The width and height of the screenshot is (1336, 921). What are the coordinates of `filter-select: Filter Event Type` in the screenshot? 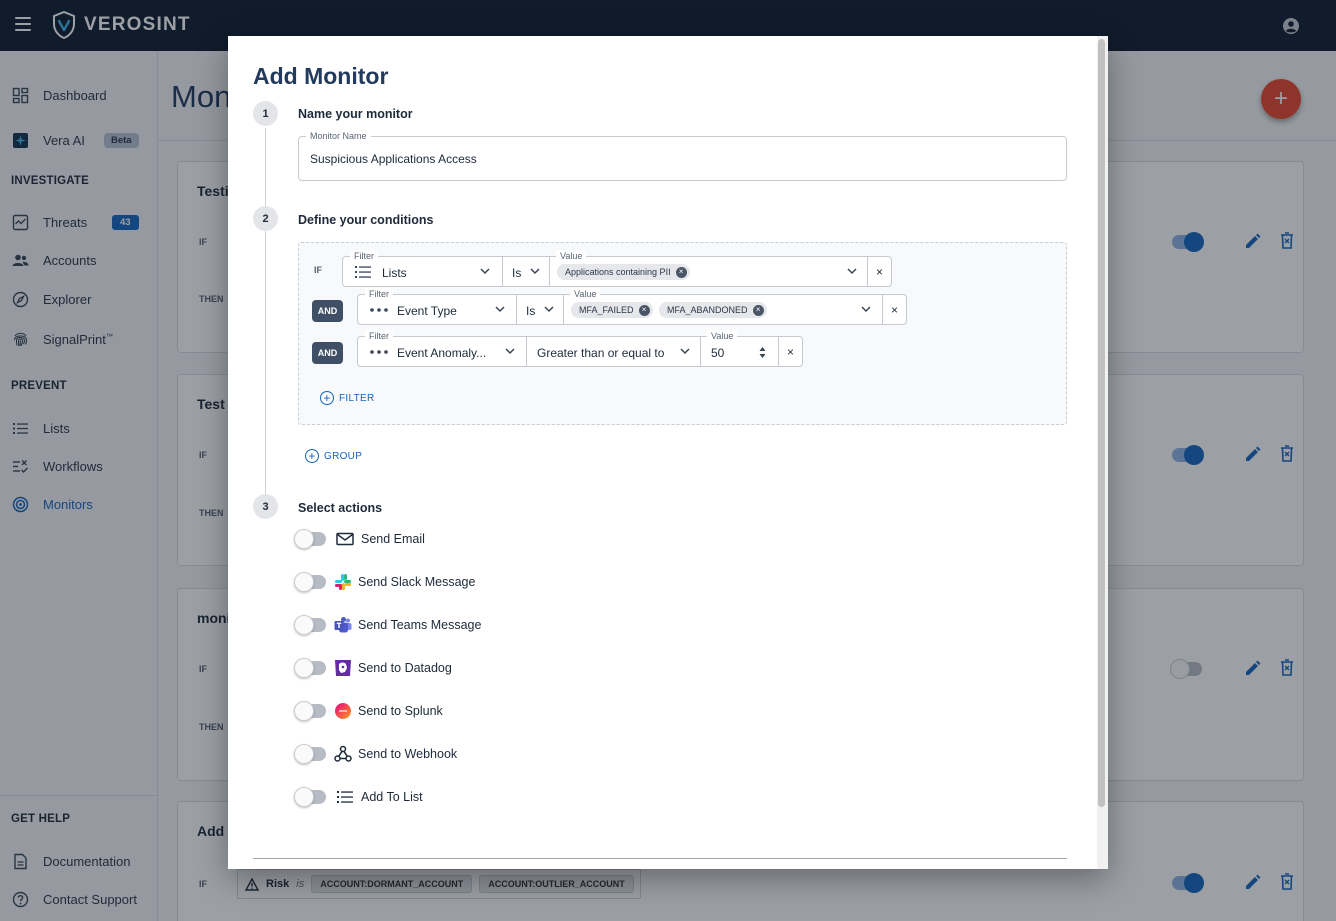 It's located at (437, 306).